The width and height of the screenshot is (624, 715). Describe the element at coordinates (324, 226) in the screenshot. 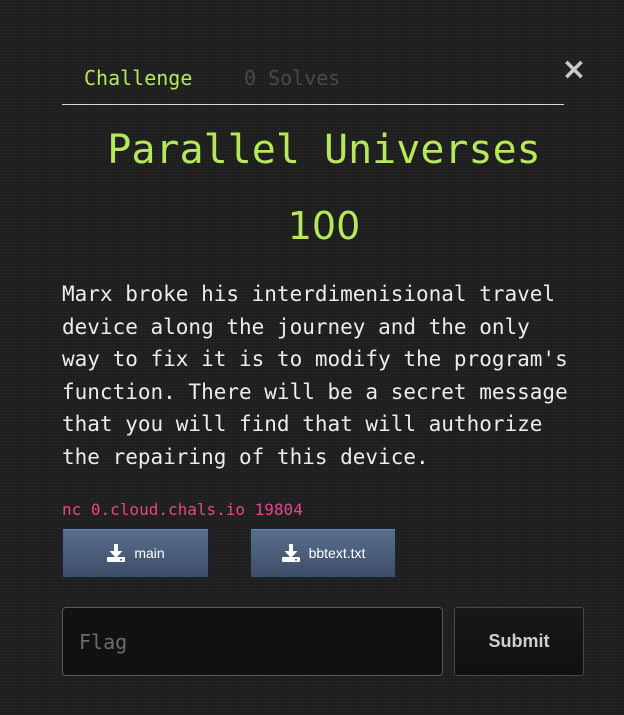

I see `challenge-points: 100` at that location.